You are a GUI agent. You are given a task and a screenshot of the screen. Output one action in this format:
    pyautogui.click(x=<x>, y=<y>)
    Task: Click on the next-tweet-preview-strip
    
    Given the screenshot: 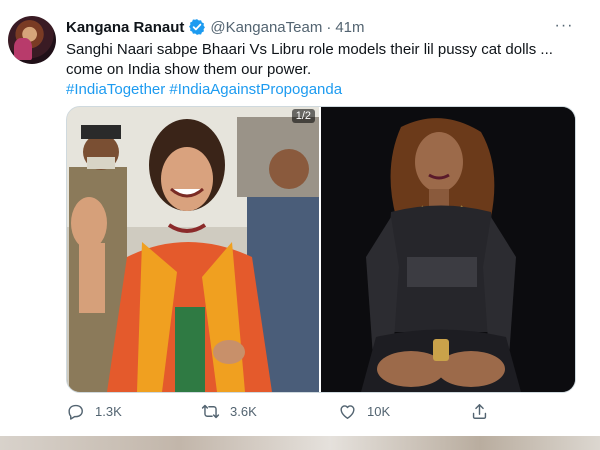 What is the action you would take?
    pyautogui.click(x=300, y=443)
    